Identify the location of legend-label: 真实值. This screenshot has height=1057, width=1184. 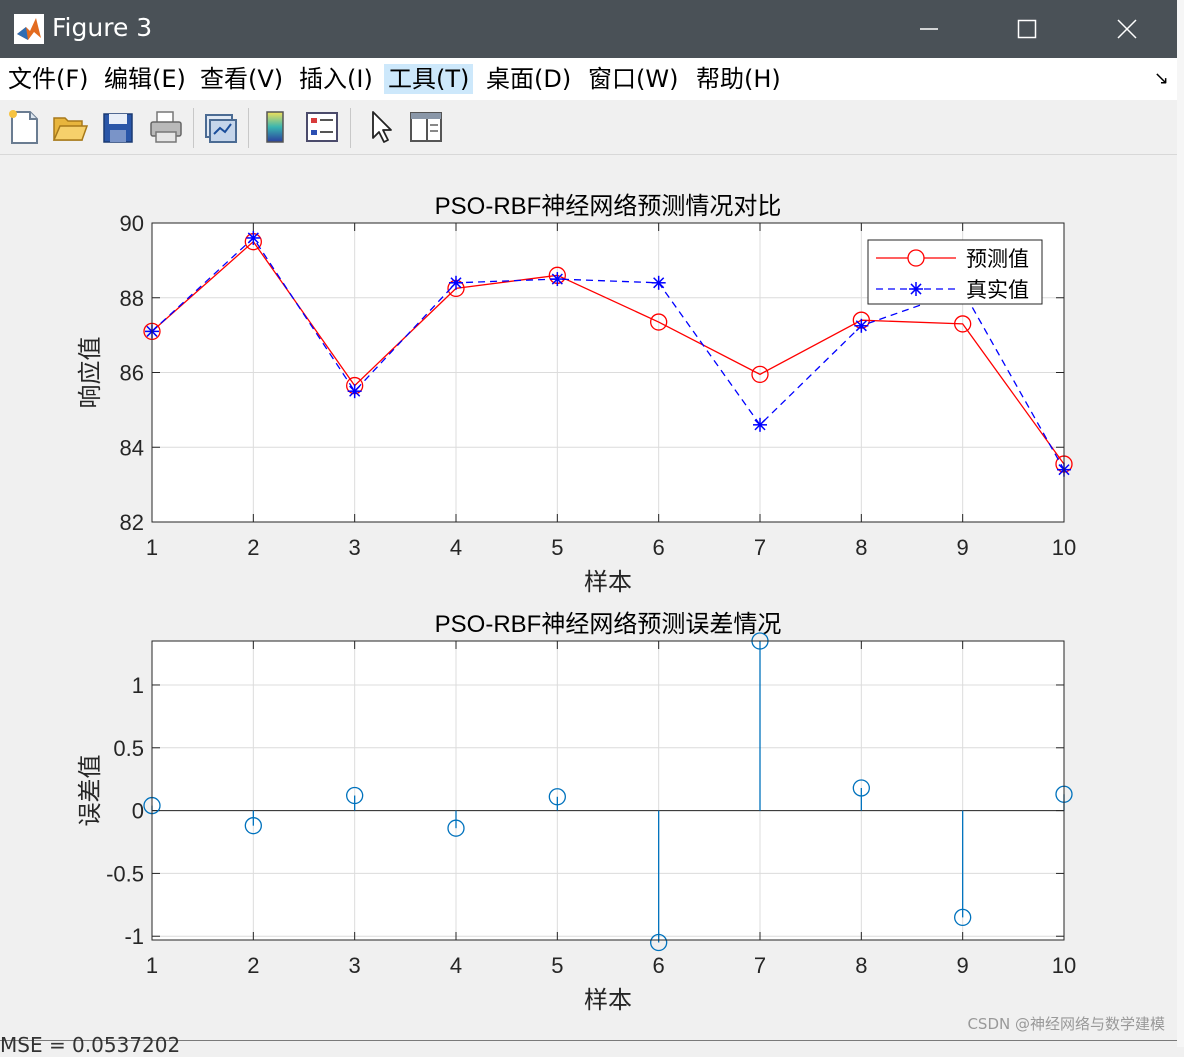
(997, 290).